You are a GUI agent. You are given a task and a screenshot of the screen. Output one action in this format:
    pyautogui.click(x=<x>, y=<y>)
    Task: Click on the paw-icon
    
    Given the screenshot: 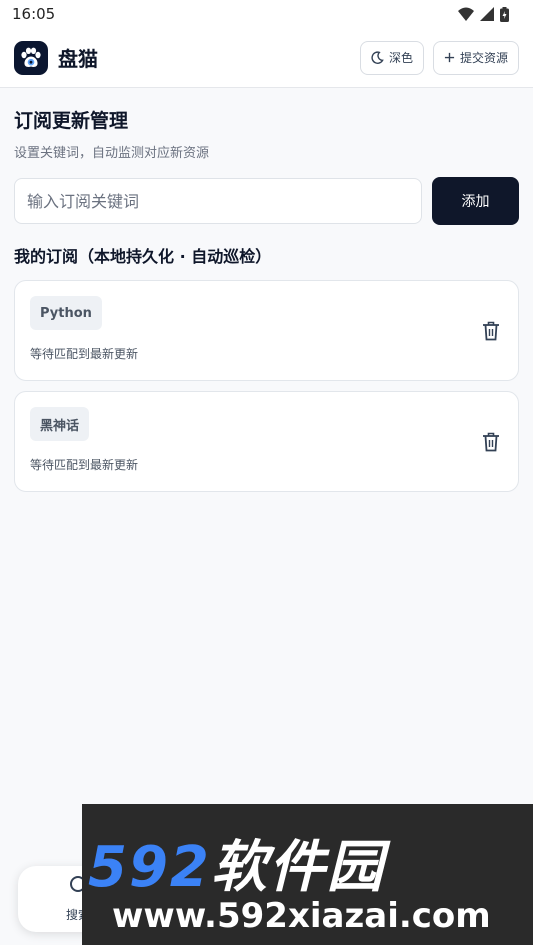 What is the action you would take?
    pyautogui.click(x=31, y=57)
    